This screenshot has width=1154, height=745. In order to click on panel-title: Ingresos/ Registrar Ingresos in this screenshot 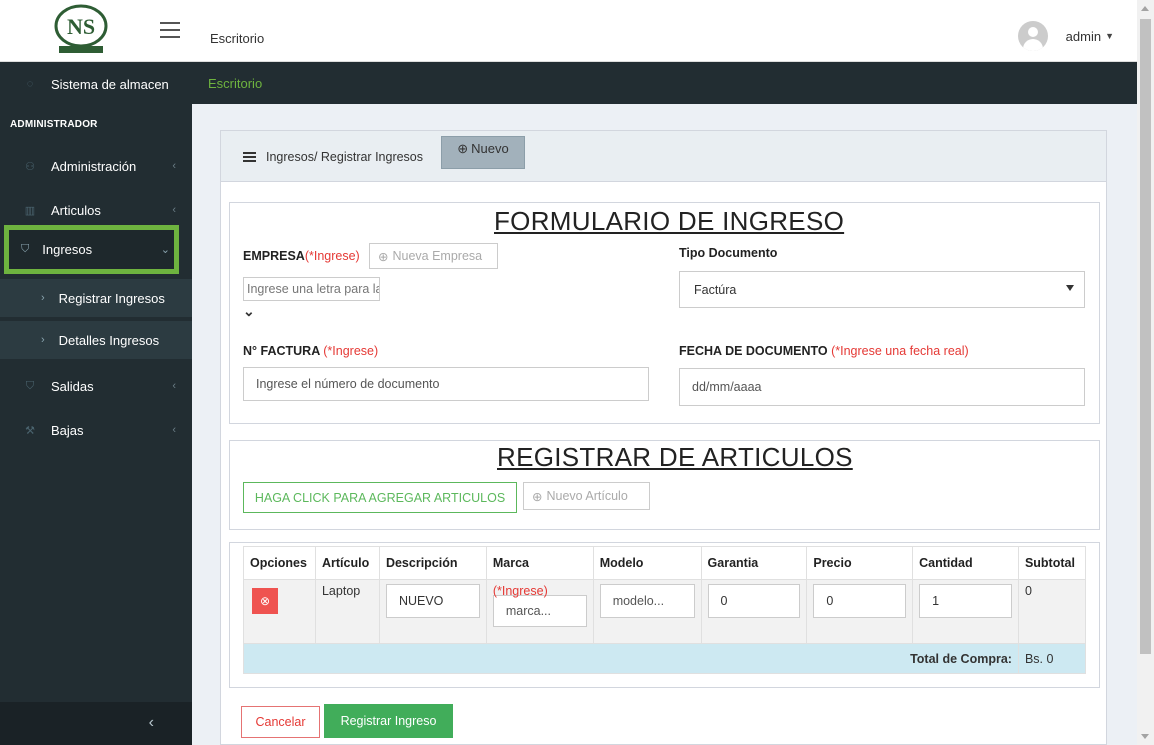, I will do `click(345, 157)`.